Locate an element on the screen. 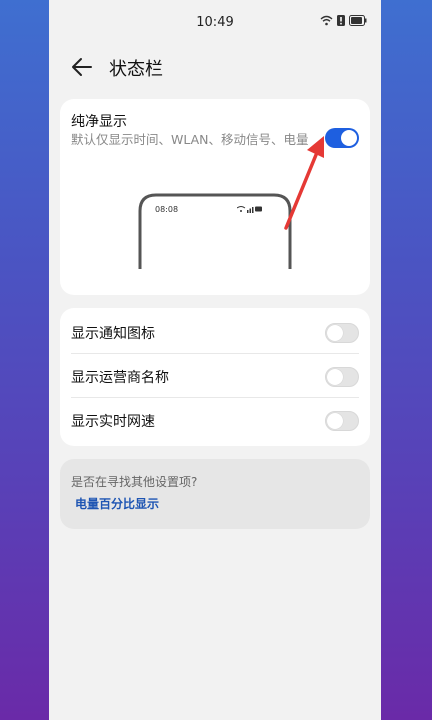 This screenshot has width=432, height=720. hint-question: 是否在寻找其他设置项? is located at coordinates (134, 482).